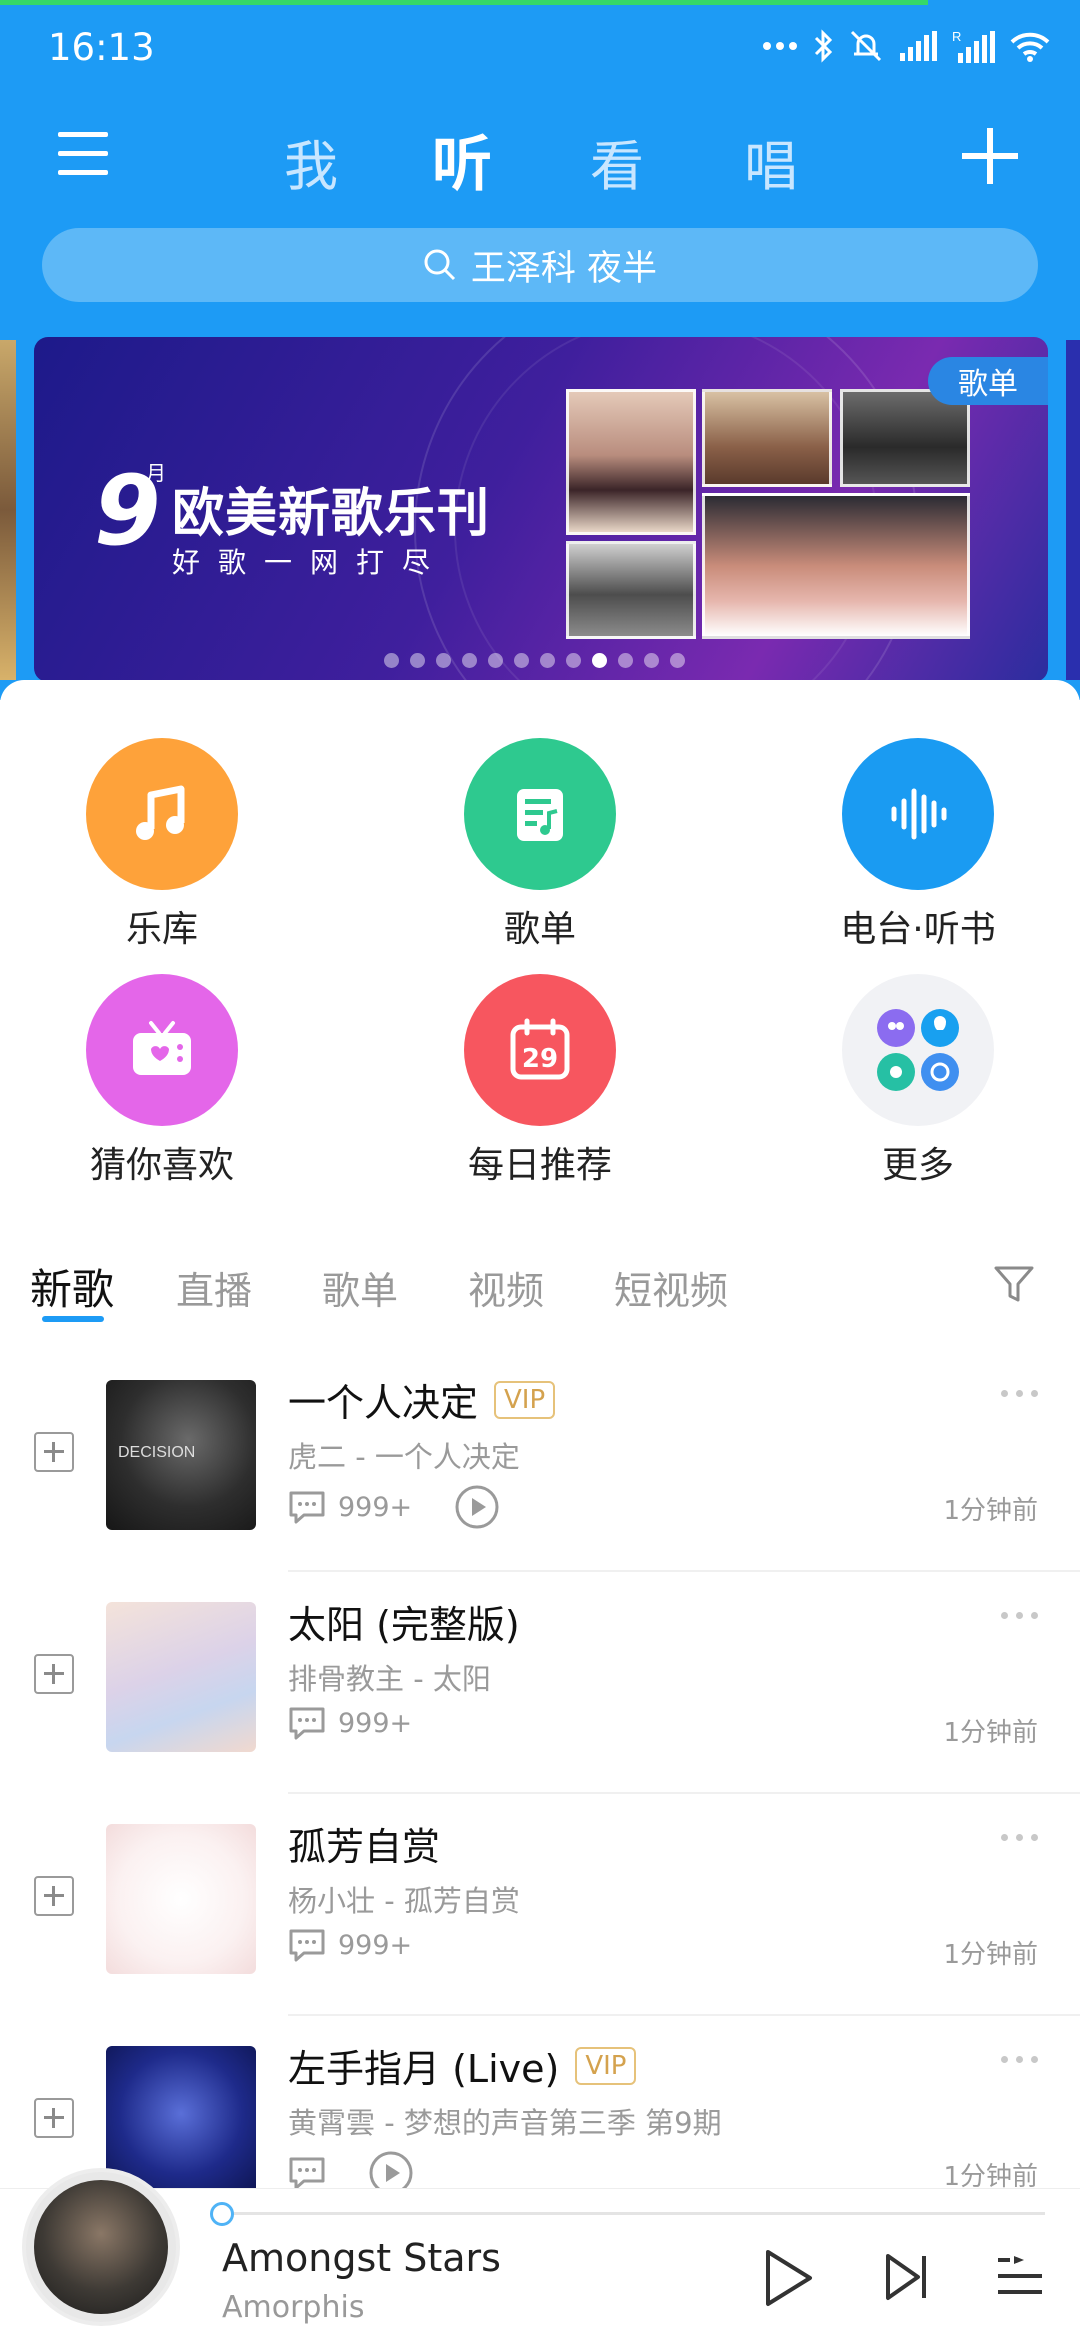 This screenshot has width=1080, height=2341. What do you see at coordinates (181, 1455) in the screenshot?
I see `song-cover: DECISION` at bounding box center [181, 1455].